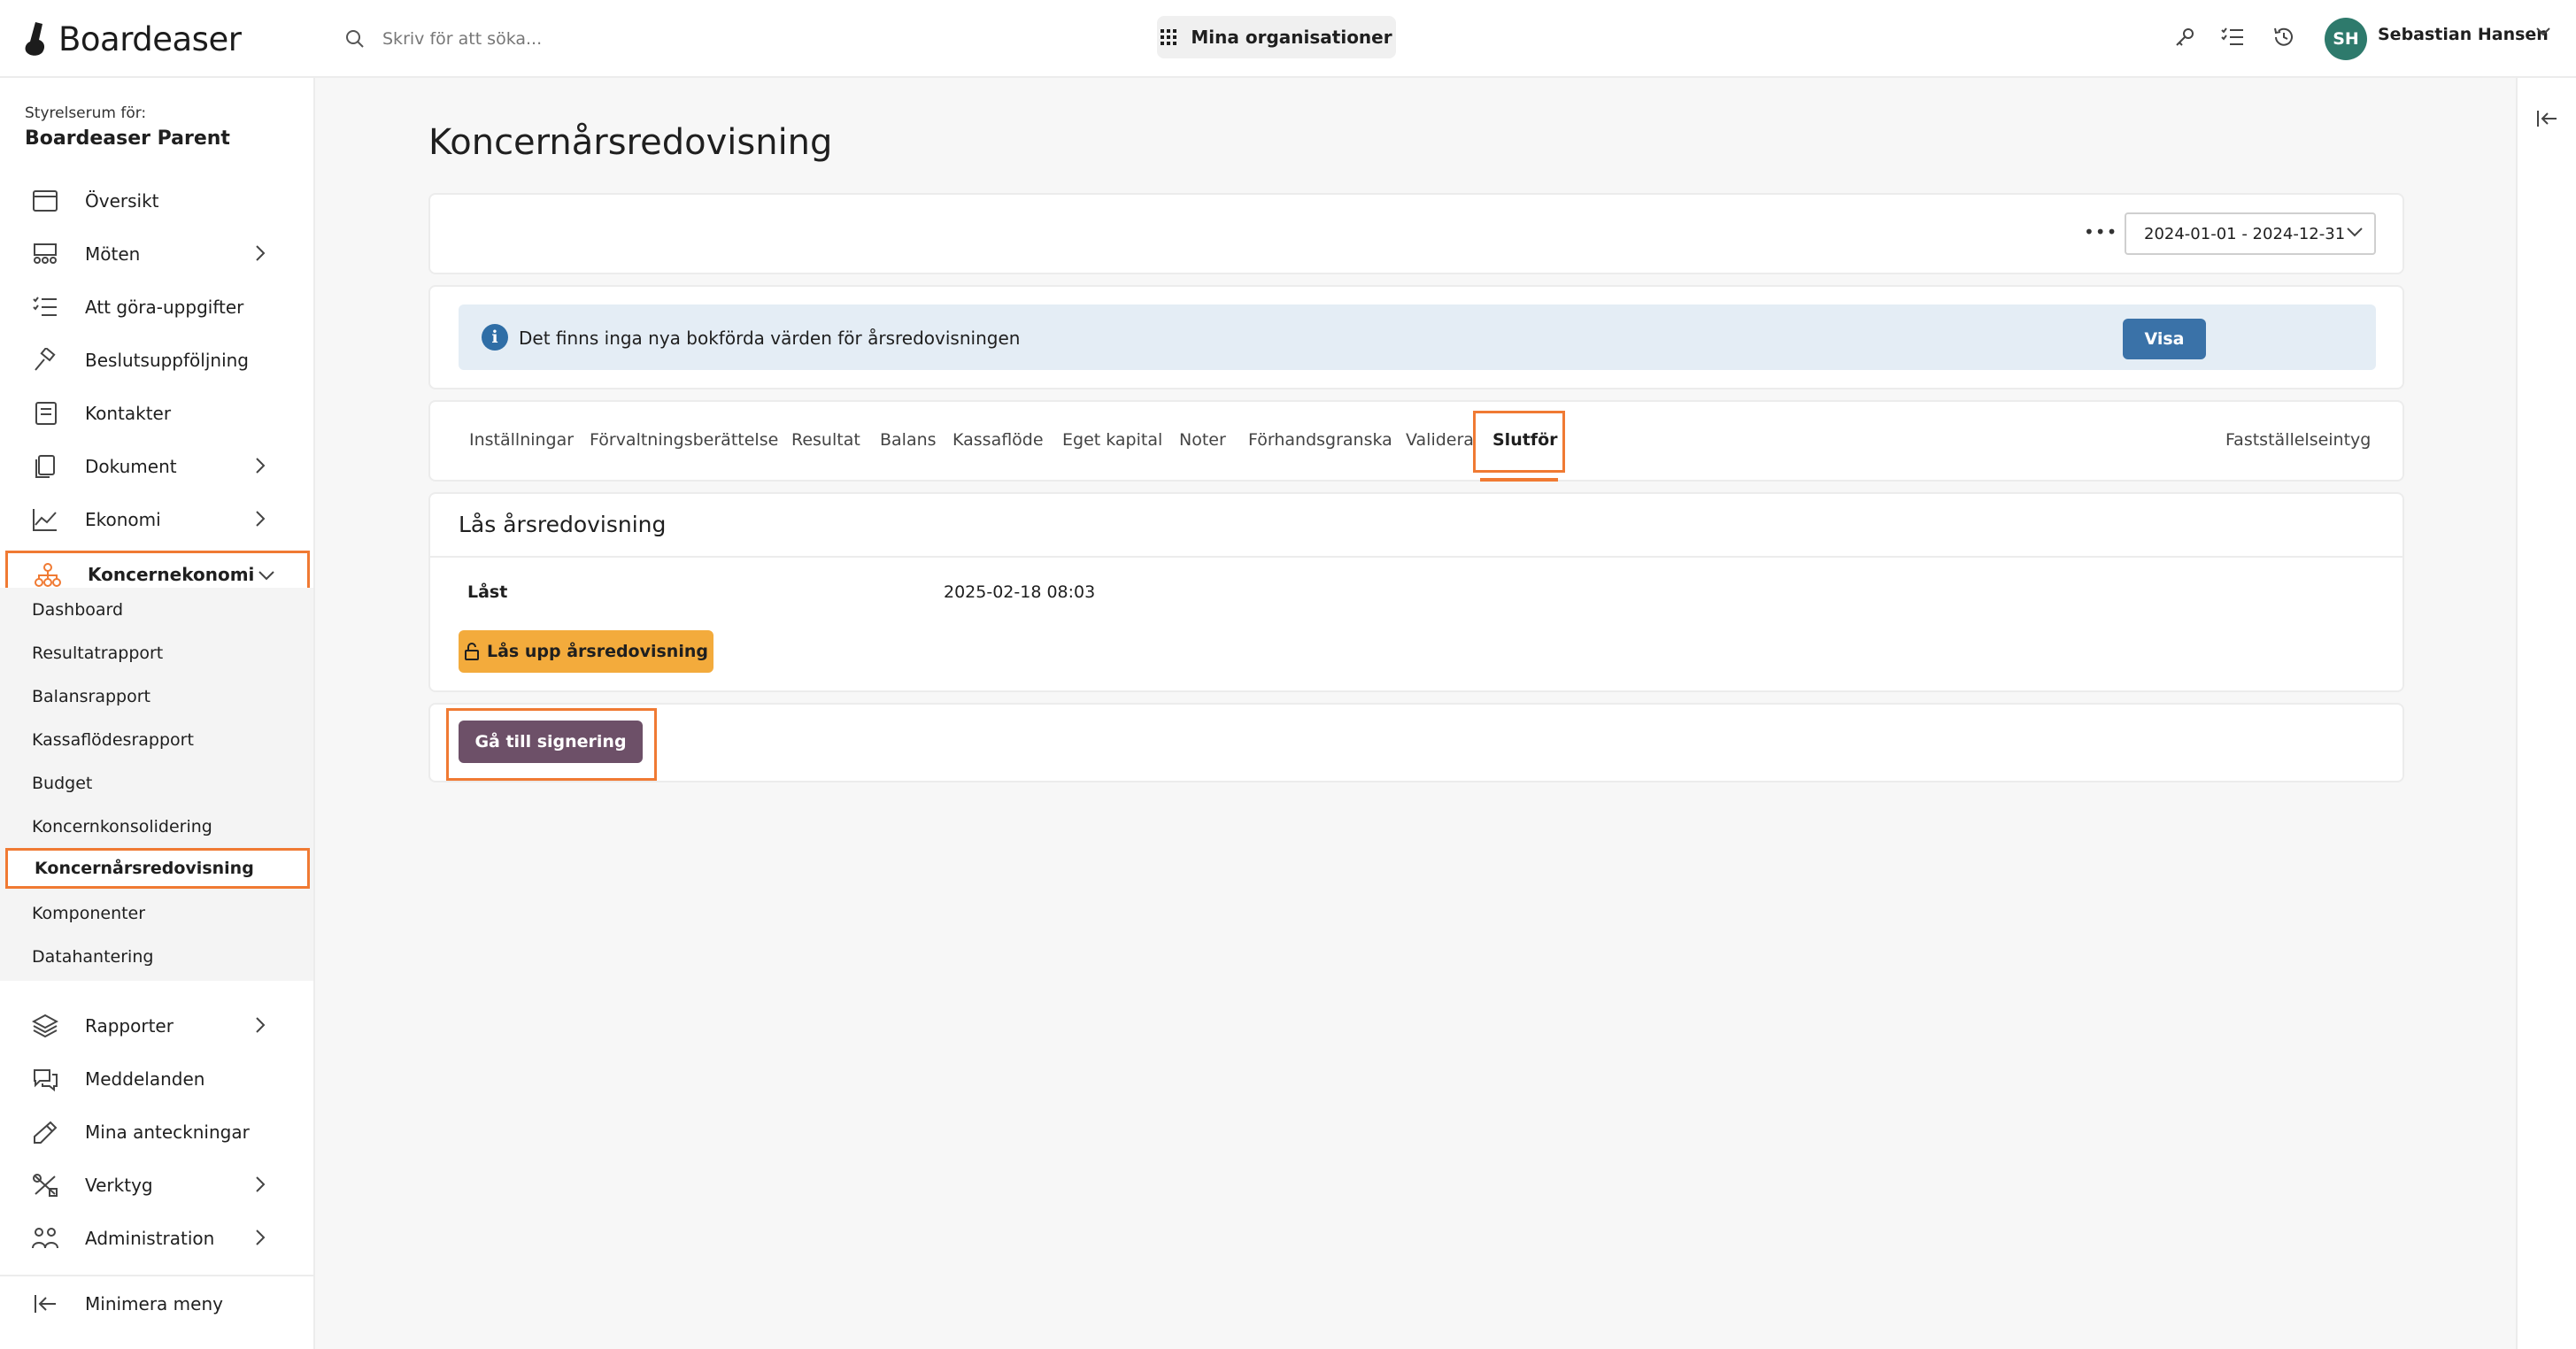  I want to click on submenu-item-kassaflodesrapport: Kassaflödesrapport, so click(156, 740).